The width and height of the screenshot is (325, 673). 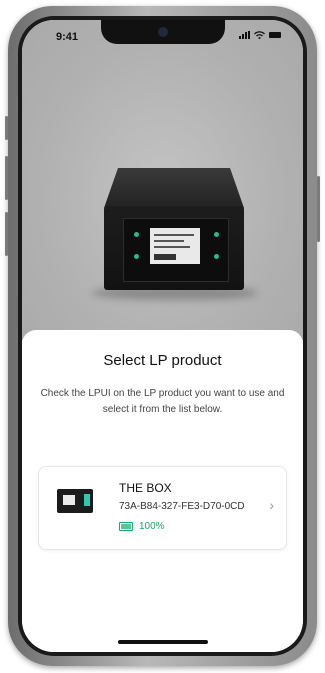 What do you see at coordinates (244, 35) in the screenshot?
I see `signal-icon` at bounding box center [244, 35].